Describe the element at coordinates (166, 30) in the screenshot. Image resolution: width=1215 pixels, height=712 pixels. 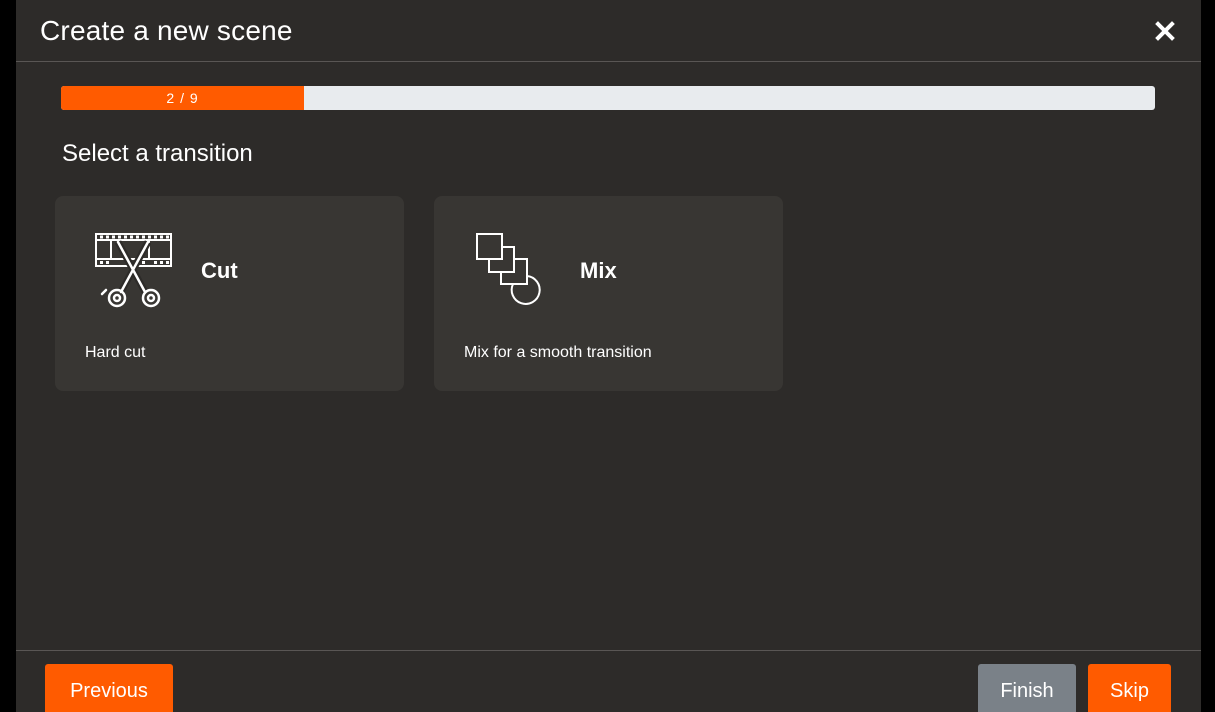
I see `dialog-title: Create a new scene` at that location.